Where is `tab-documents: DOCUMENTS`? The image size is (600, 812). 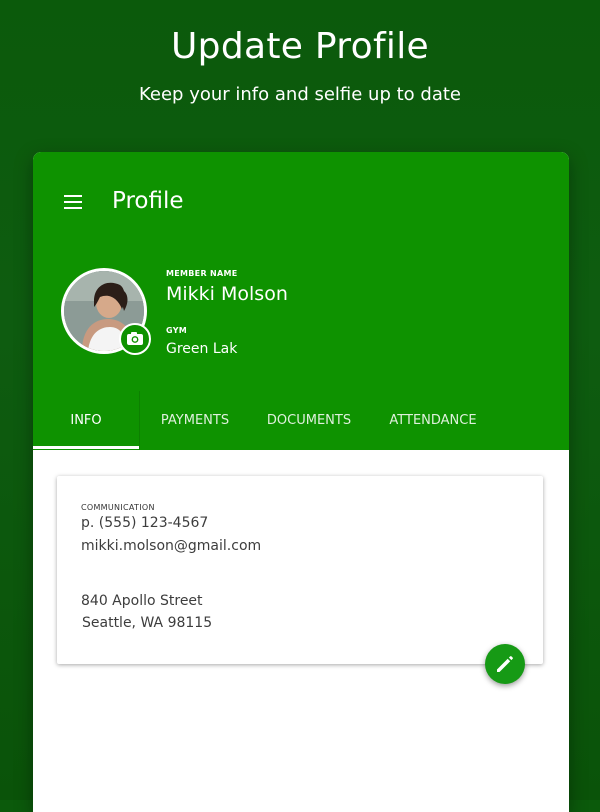
tab-documents: DOCUMENTS is located at coordinates (309, 420).